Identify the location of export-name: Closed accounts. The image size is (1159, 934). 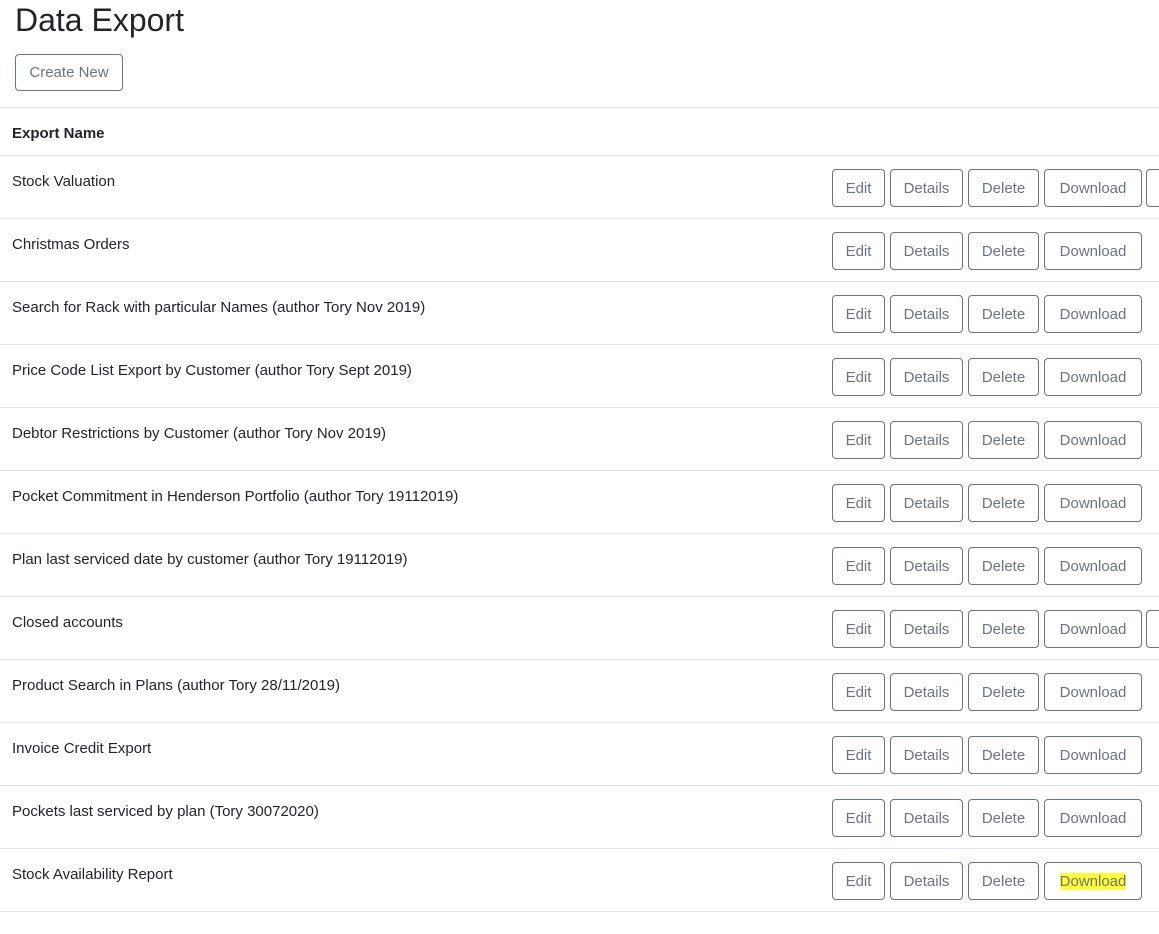
(67, 622).